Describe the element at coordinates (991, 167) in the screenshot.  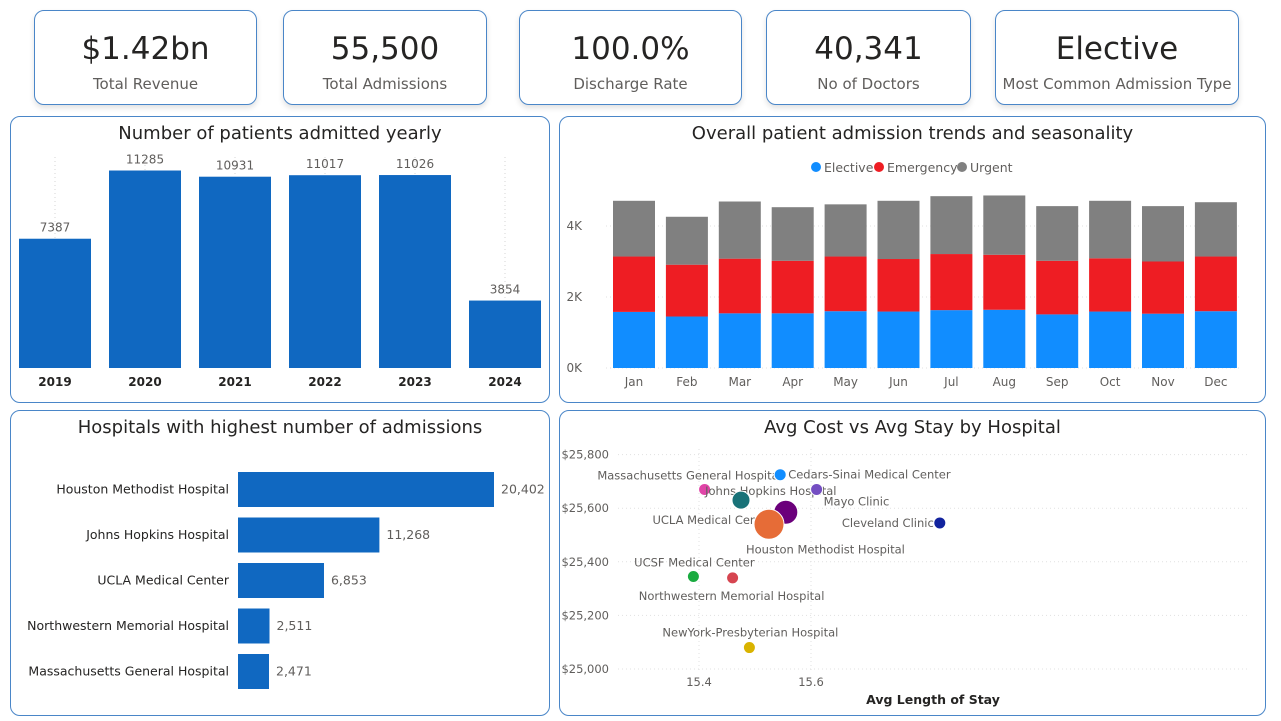
I see `legend-label: Urgent` at that location.